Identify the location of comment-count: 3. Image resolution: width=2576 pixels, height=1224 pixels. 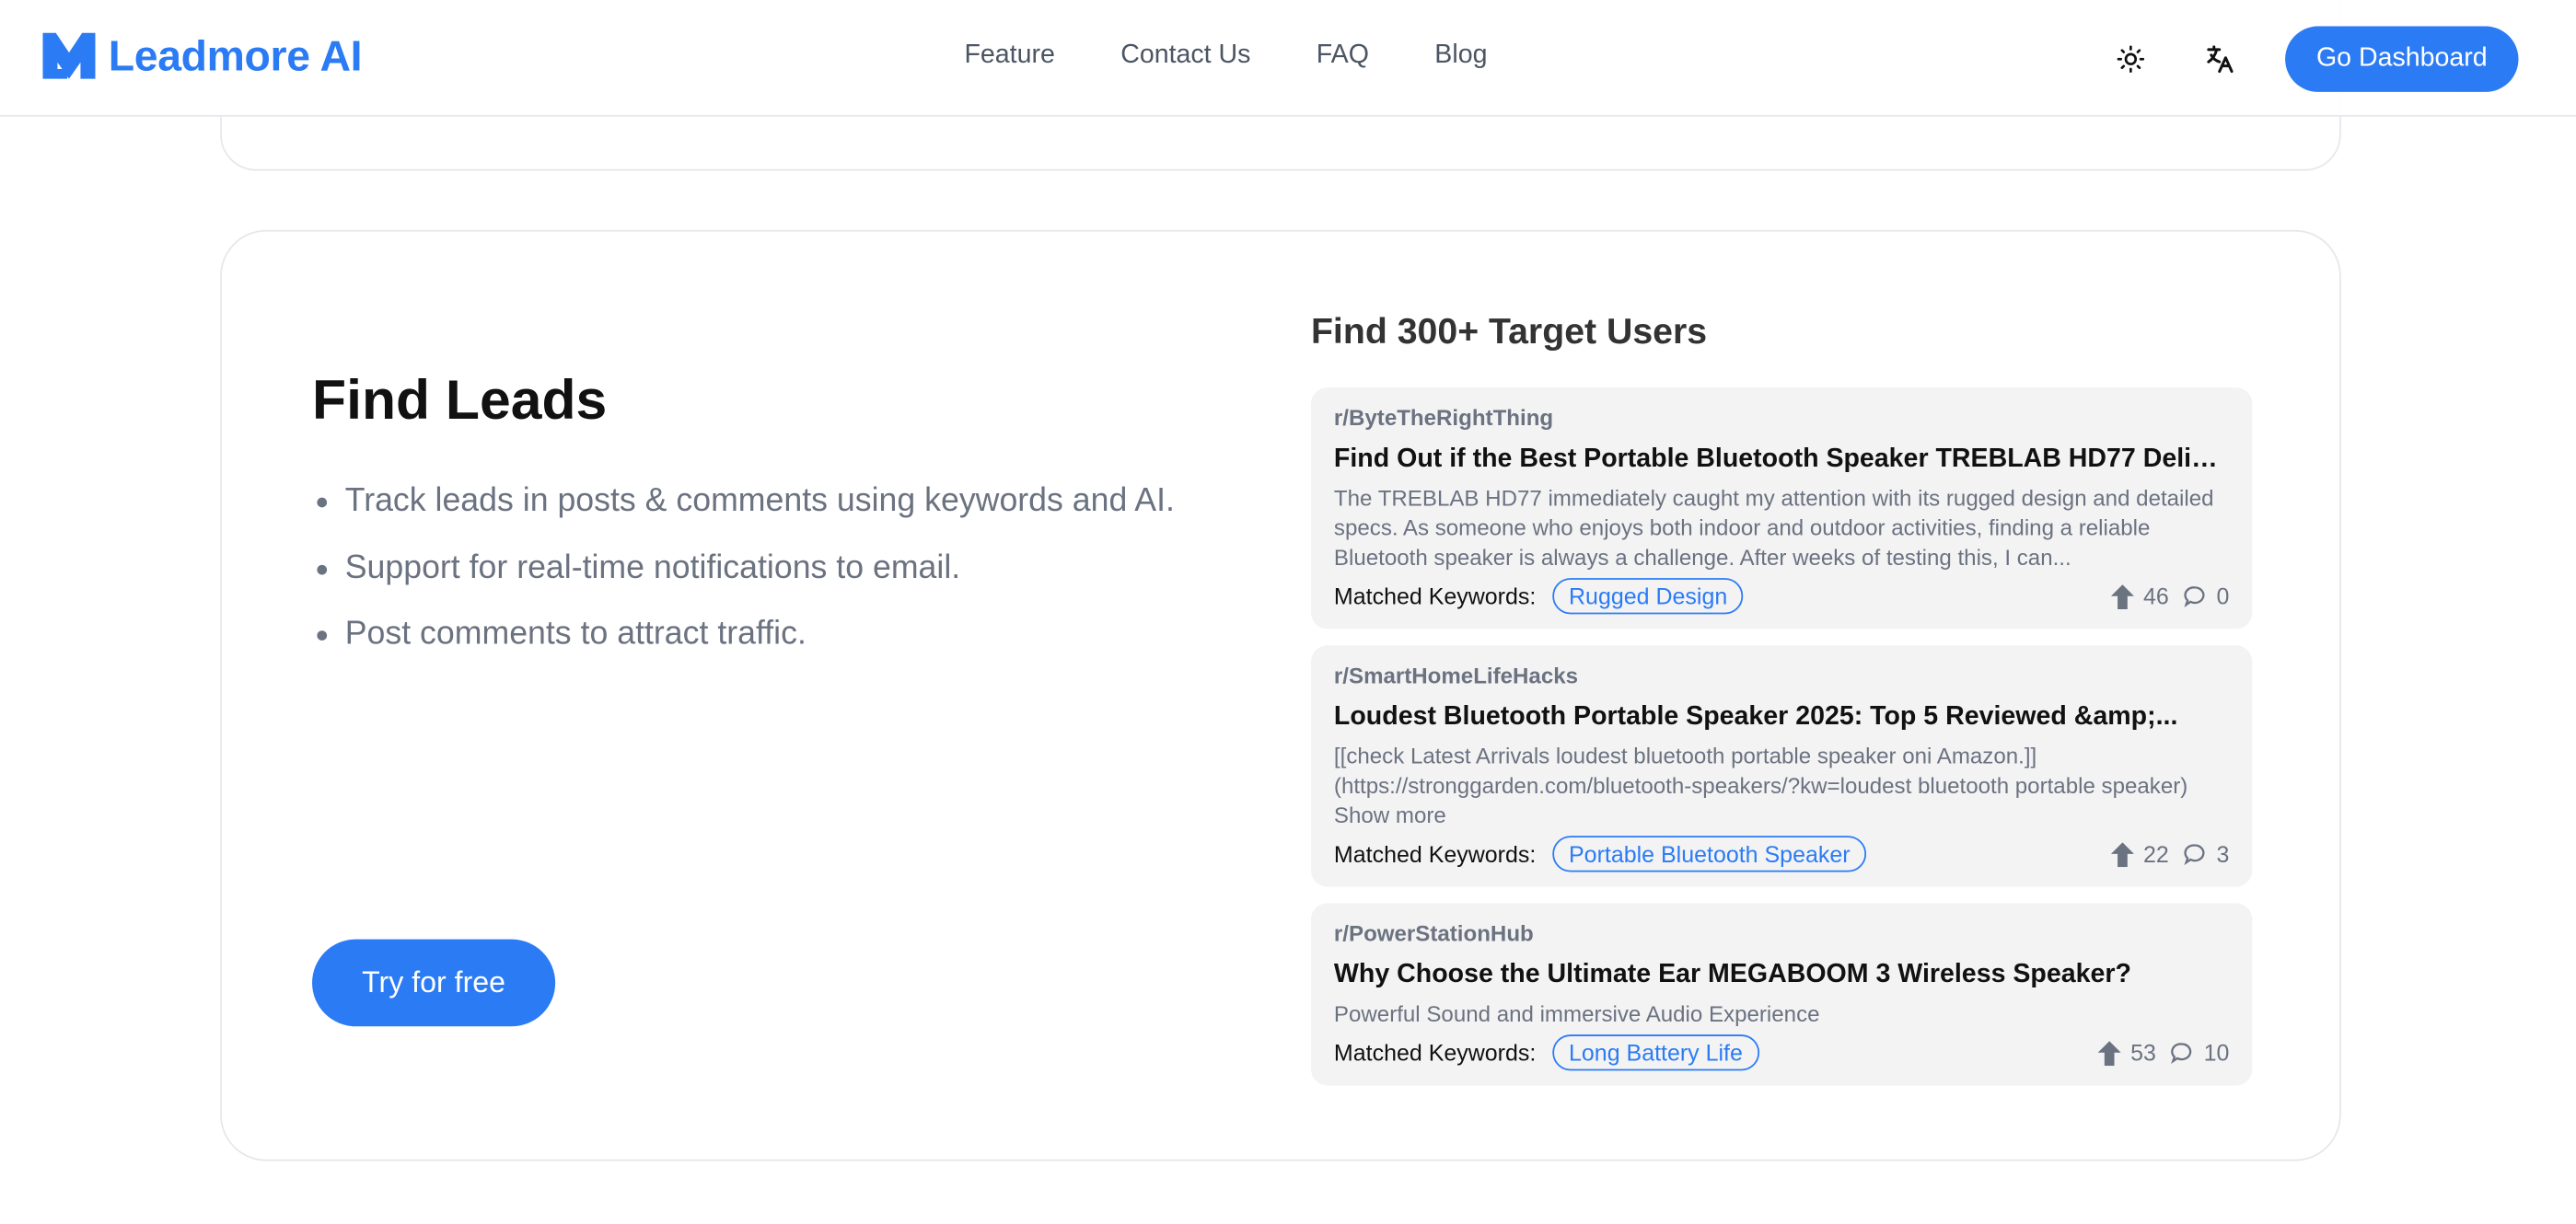
(2223, 854).